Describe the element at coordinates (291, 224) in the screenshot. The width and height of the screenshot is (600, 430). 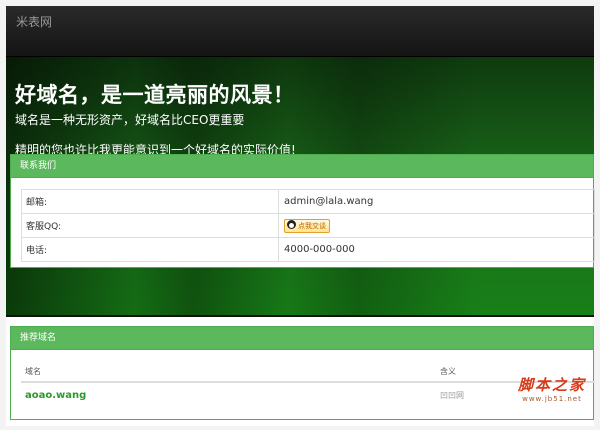
I see `qq-penguin-icon` at that location.